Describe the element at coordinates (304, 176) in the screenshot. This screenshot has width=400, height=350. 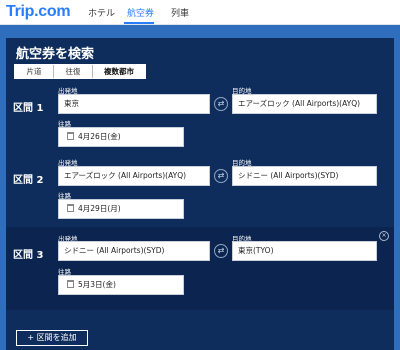
I see `to-field: シドニー (All Airports)(SYD)` at that location.